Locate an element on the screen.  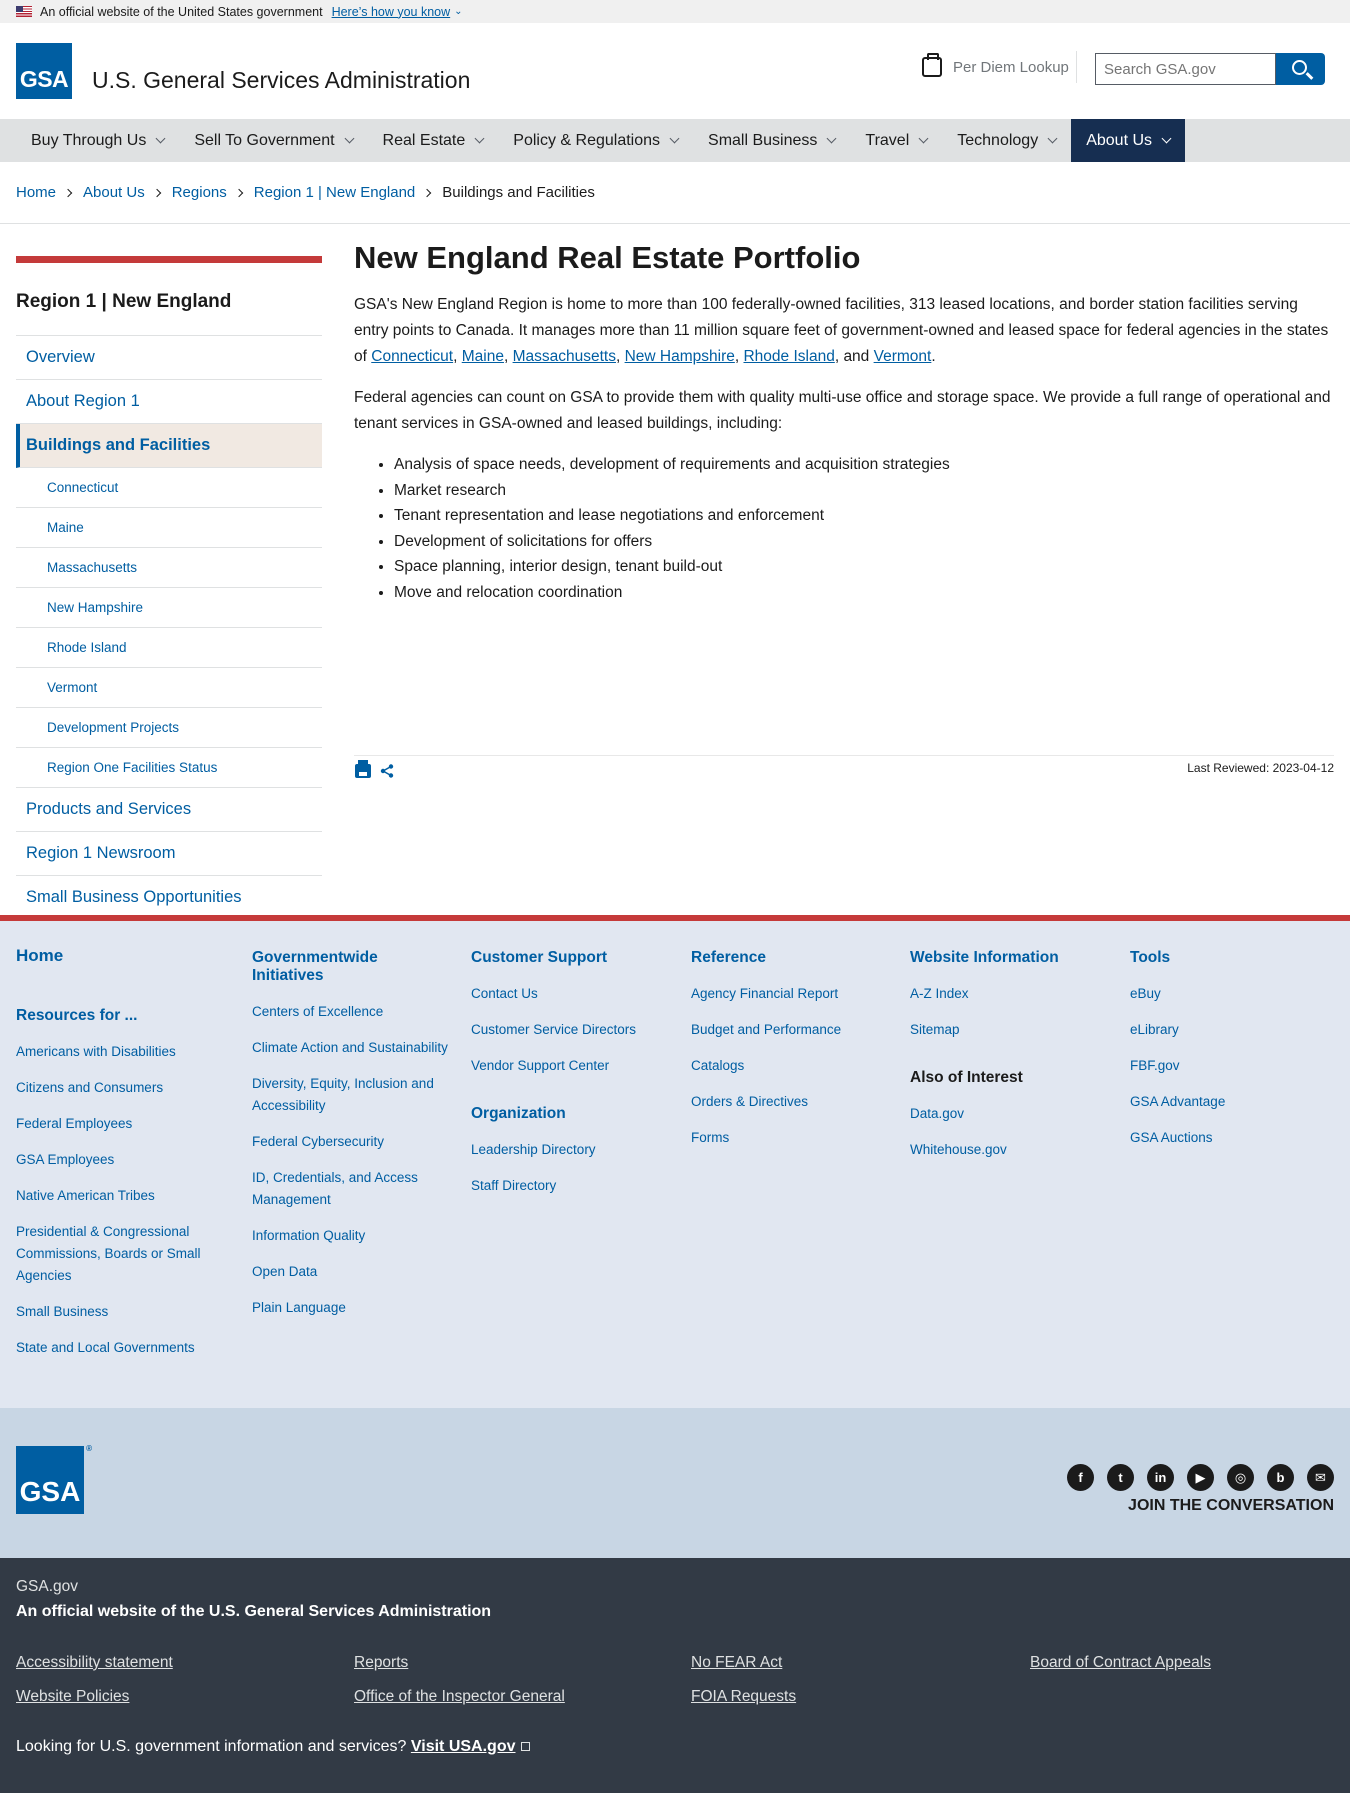
social-links: f t in ▶ ◎ b ✉ is located at coordinates (1200, 1477).